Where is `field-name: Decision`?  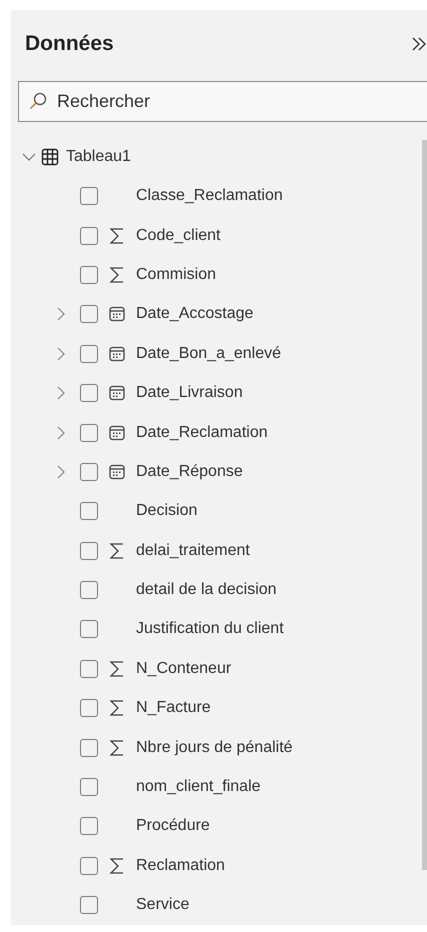 field-name: Decision is located at coordinates (167, 511).